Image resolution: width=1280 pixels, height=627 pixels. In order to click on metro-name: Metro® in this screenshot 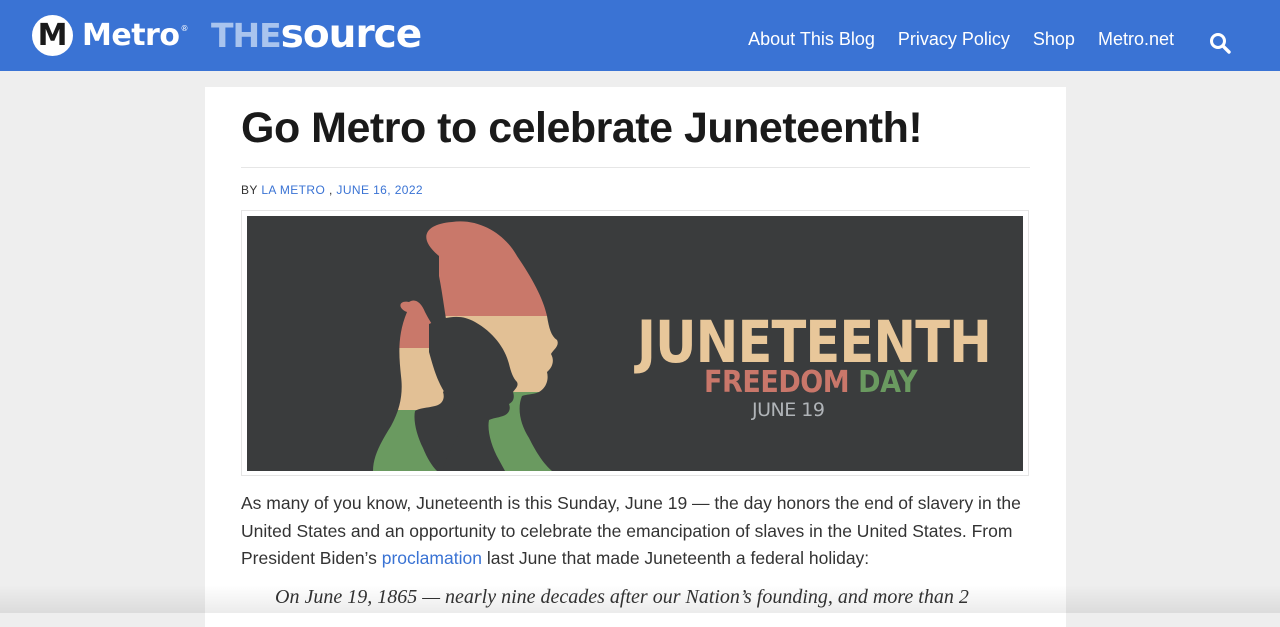, I will do `click(135, 35)`.